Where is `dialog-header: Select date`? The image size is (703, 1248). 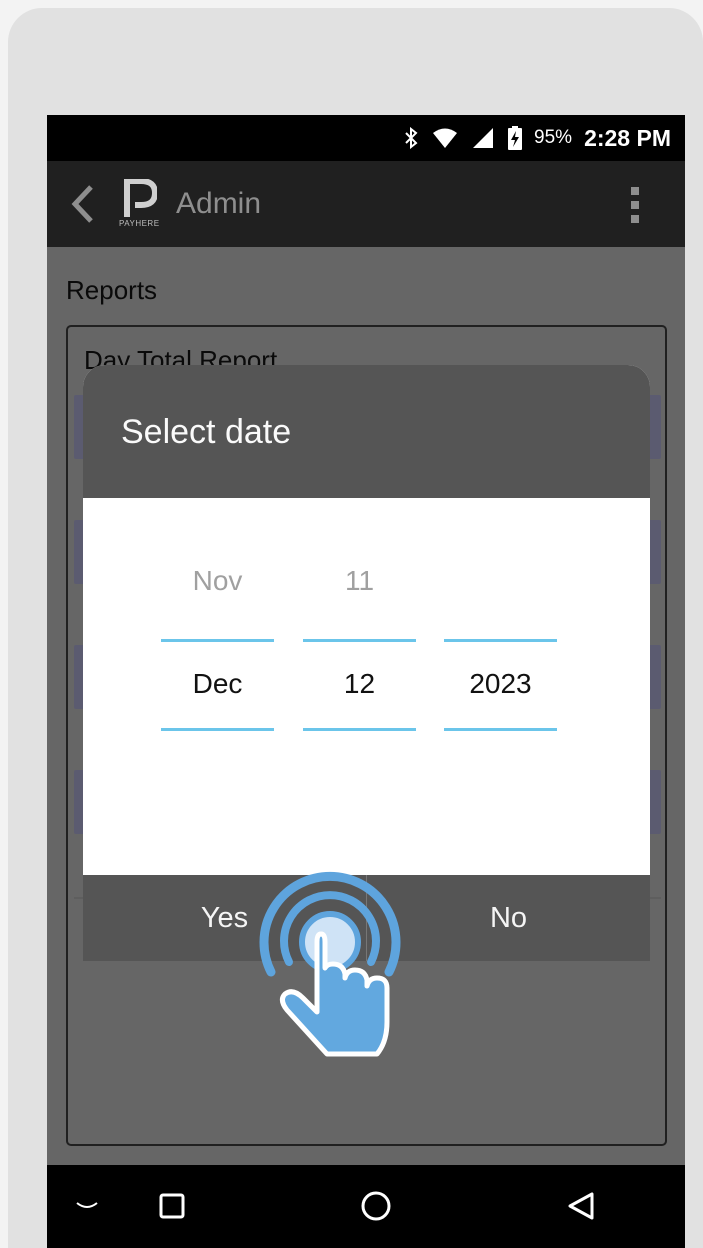
dialog-header: Select date is located at coordinates (366, 431).